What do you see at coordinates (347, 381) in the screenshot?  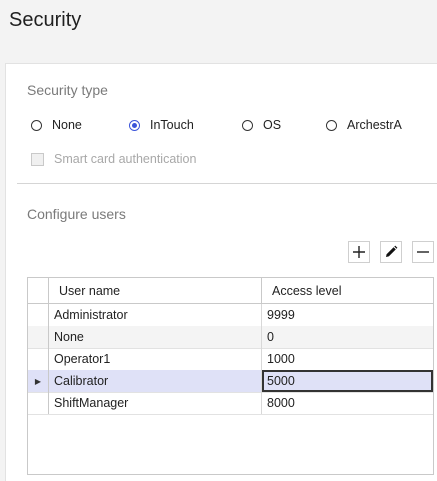 I see `access-level-cell-editing: 5000` at bounding box center [347, 381].